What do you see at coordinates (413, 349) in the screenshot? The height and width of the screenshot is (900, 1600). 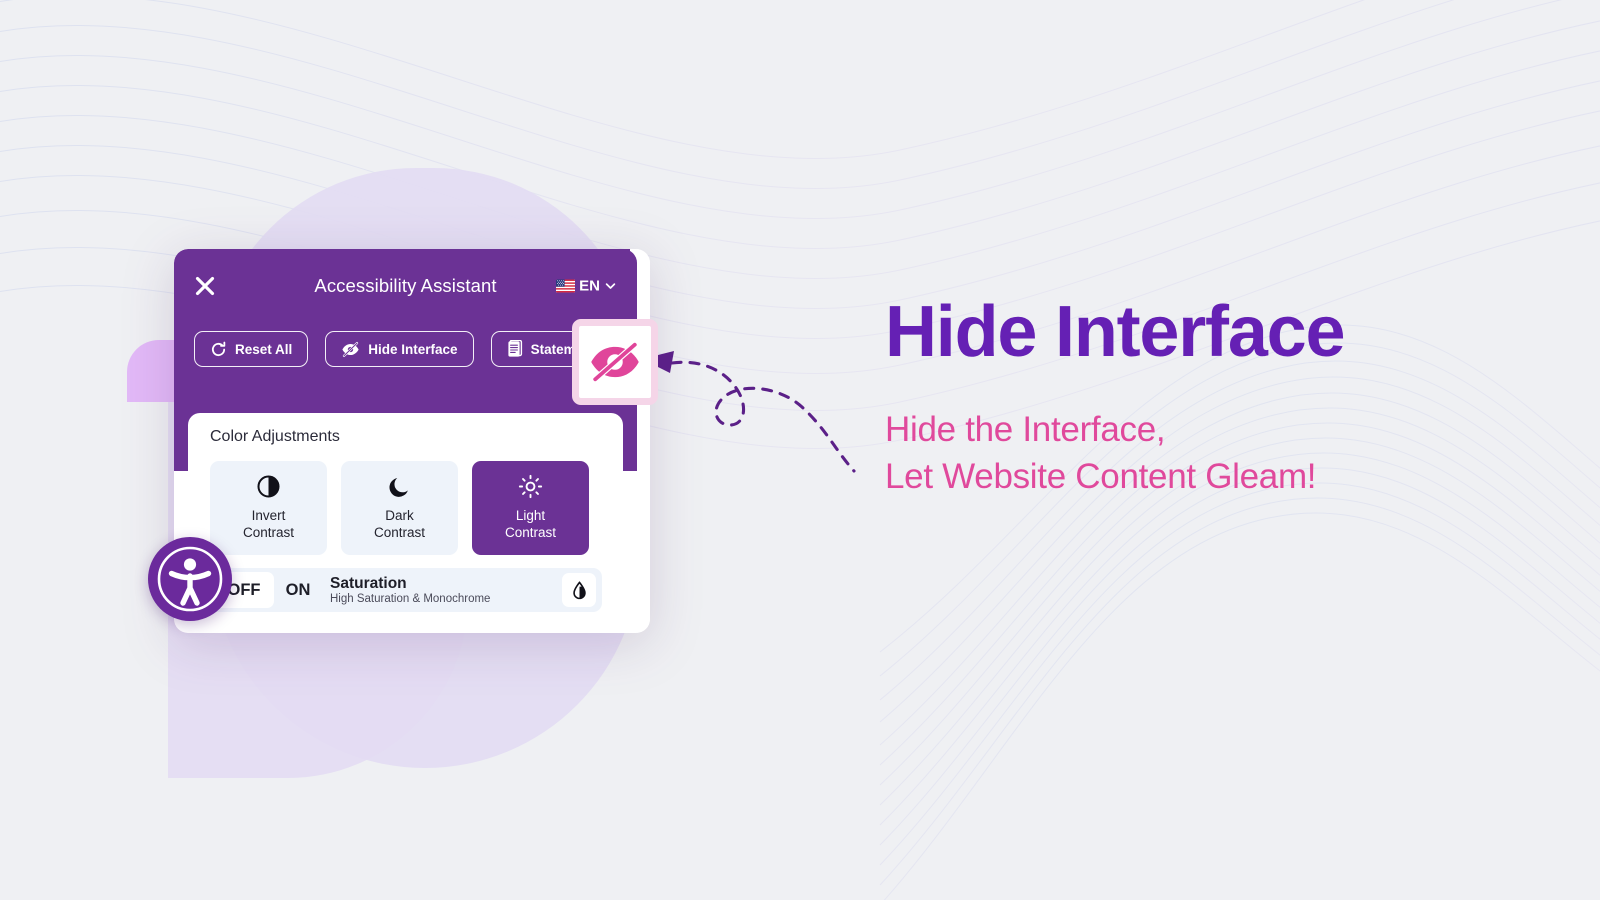 I see `hide-interface-label: Hide Interface` at bounding box center [413, 349].